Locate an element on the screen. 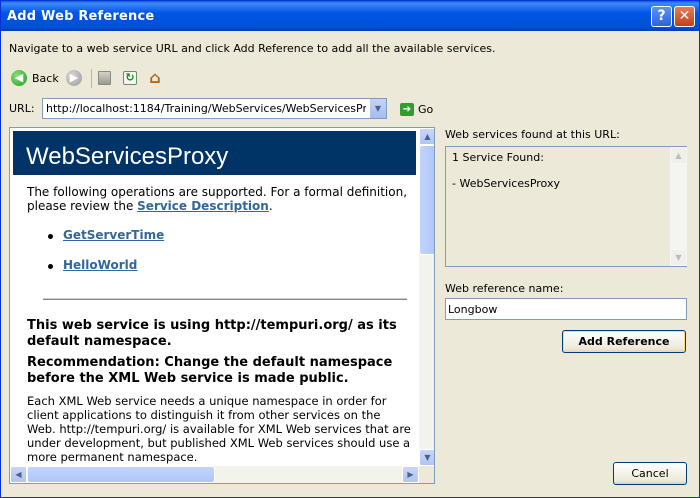 This screenshot has height=498, width=700. stop-icon is located at coordinates (104, 78).